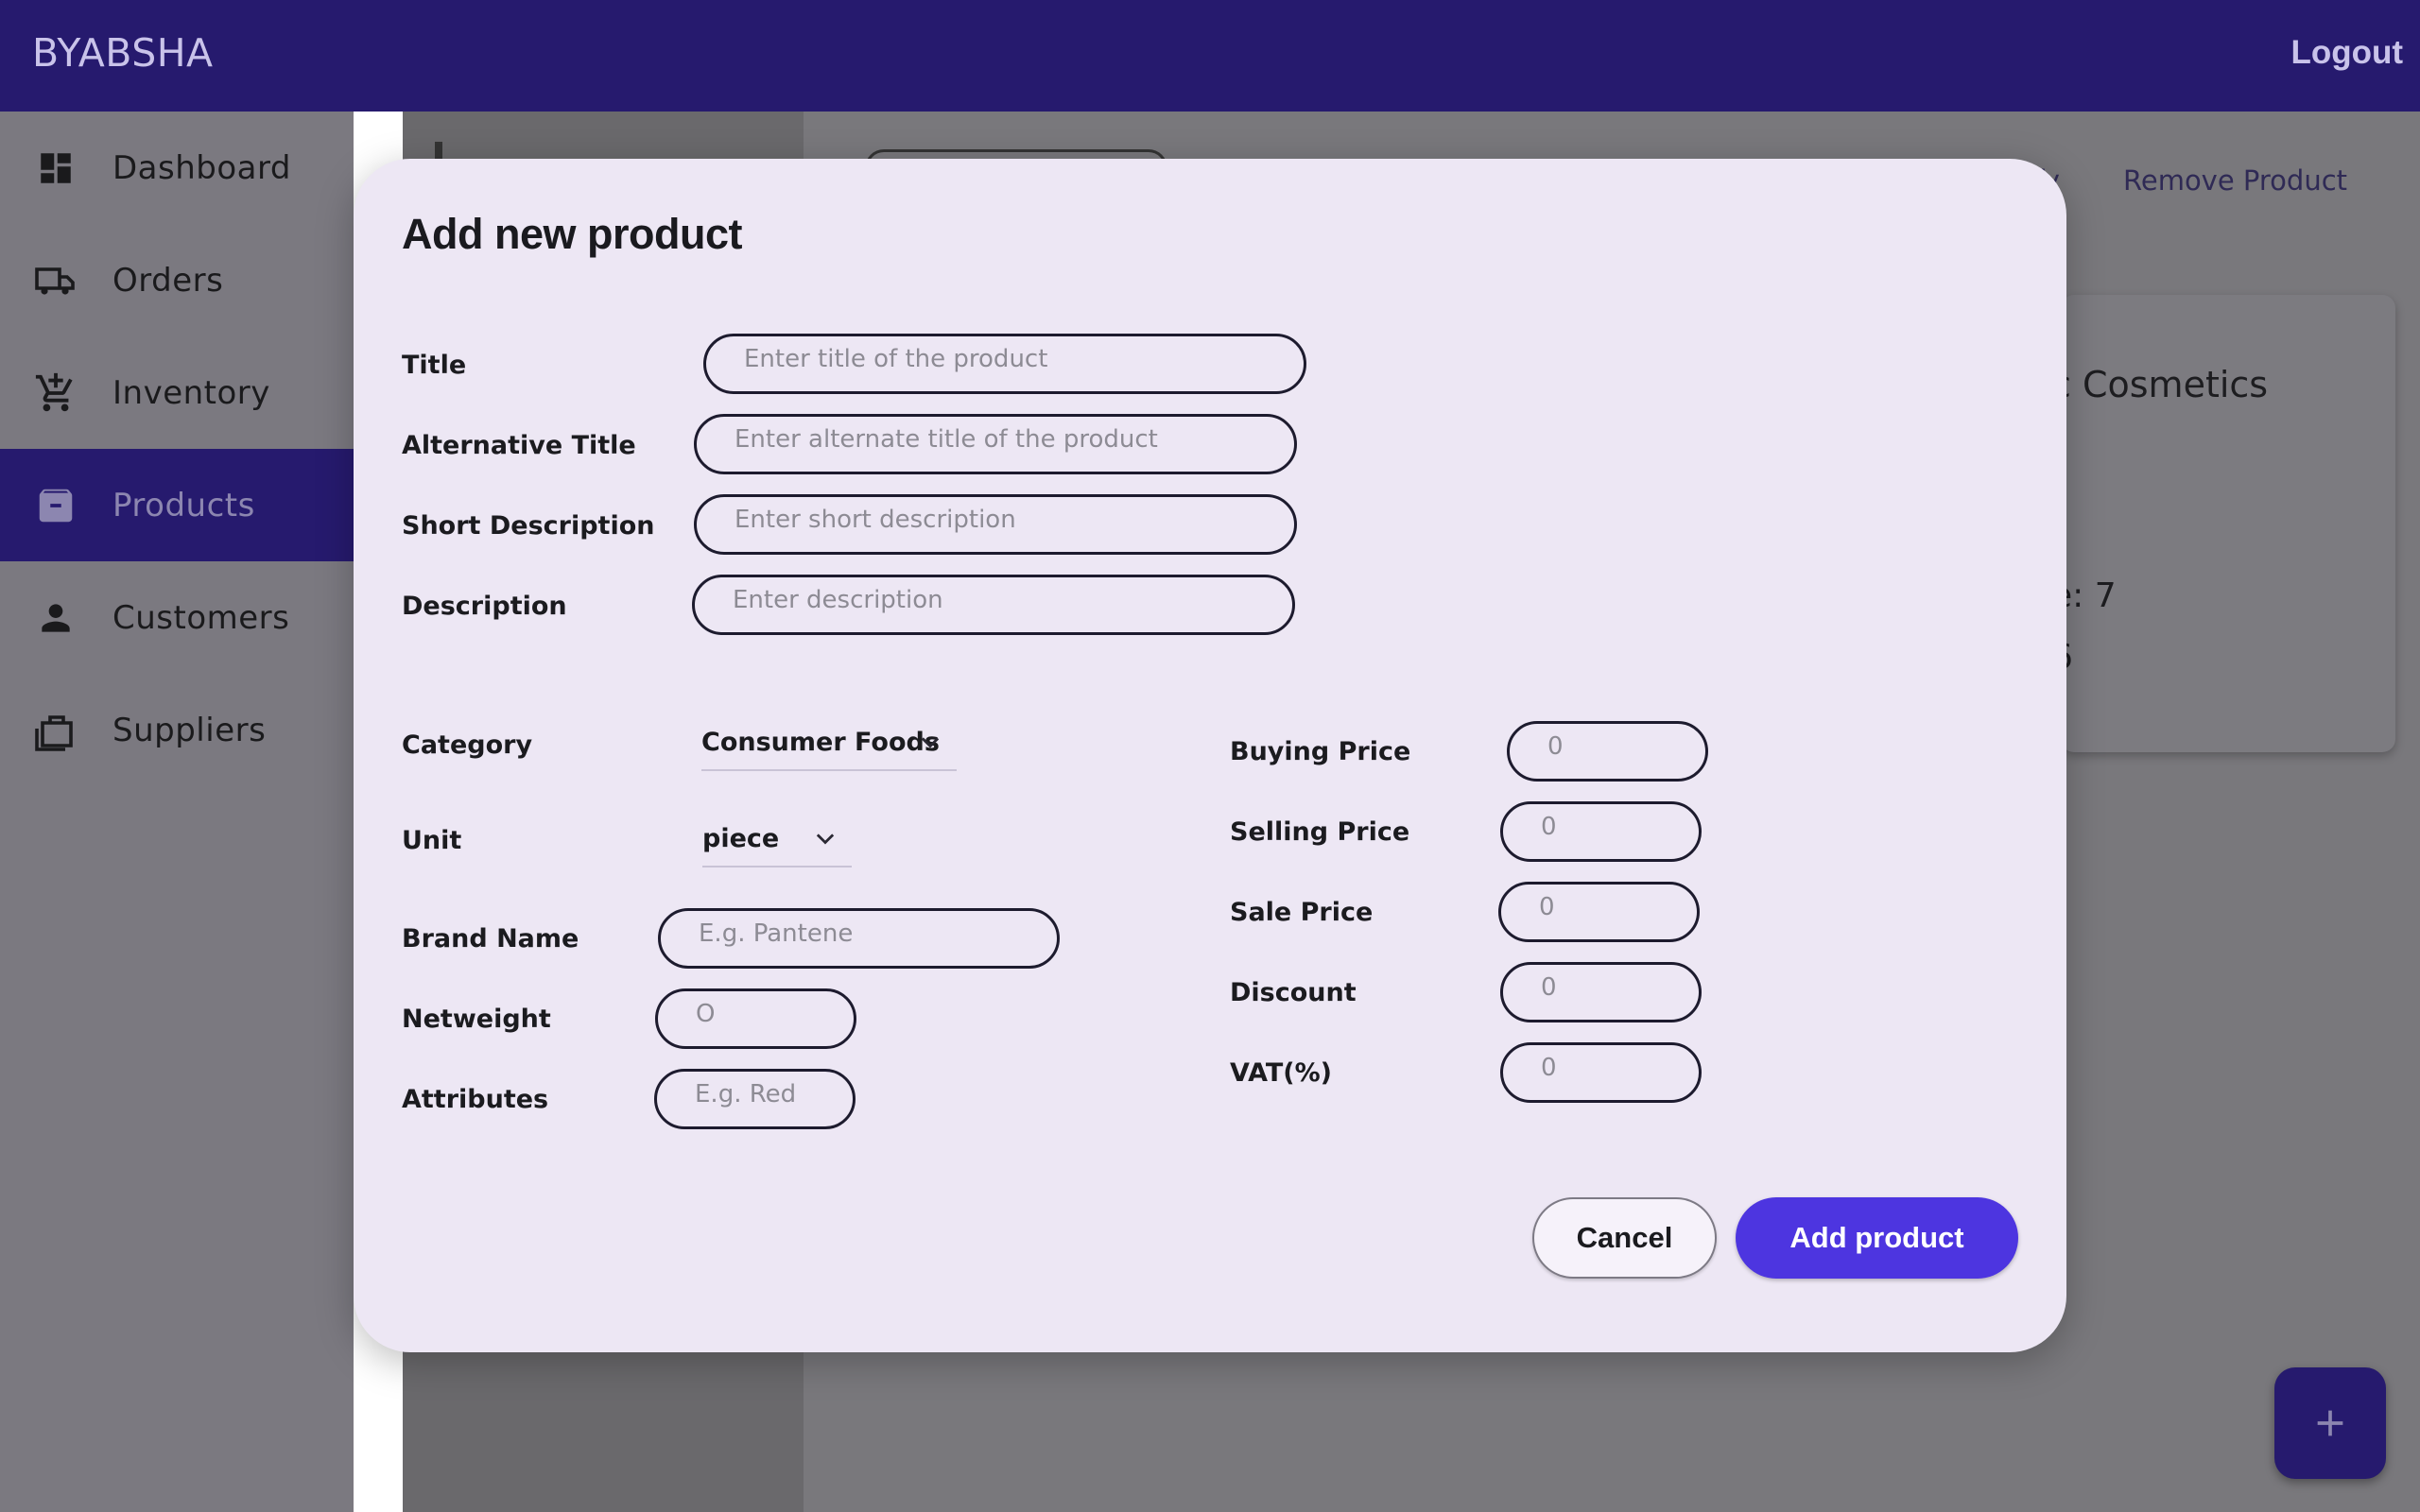  What do you see at coordinates (519, 445) in the screenshot?
I see `alternative-title-label: Alternative Title` at bounding box center [519, 445].